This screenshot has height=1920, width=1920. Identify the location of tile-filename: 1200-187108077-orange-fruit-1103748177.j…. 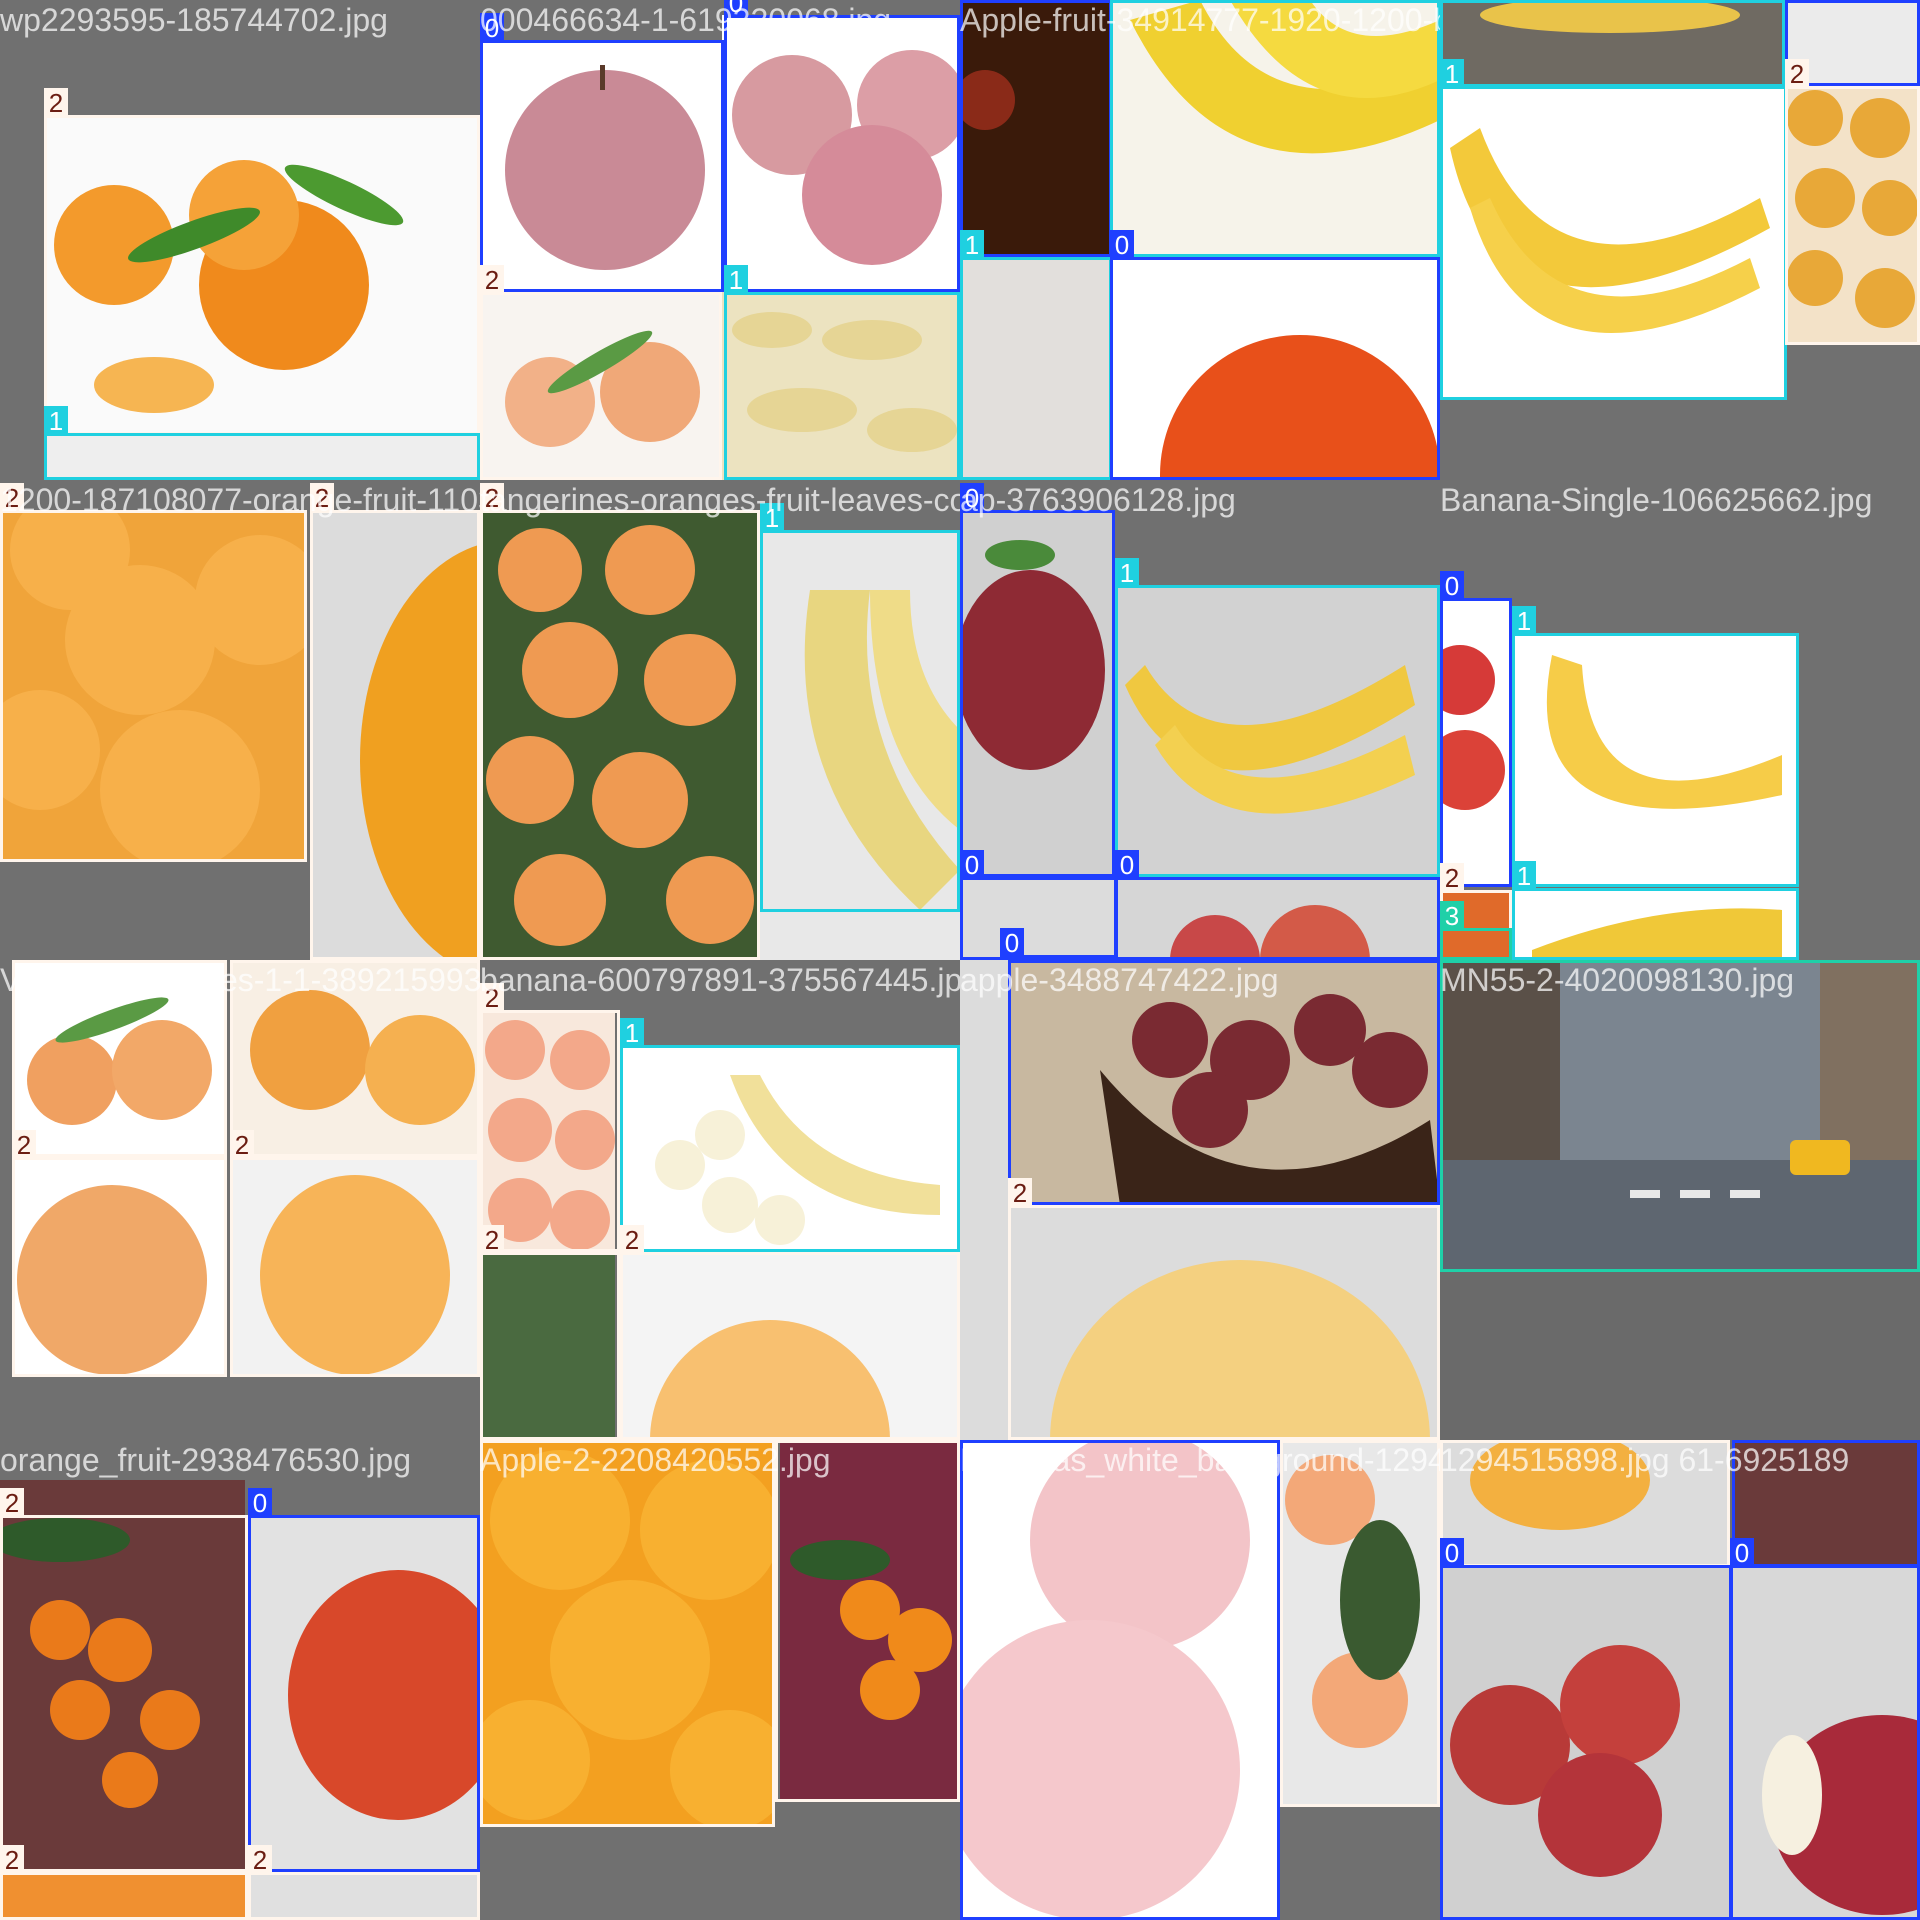
(240, 500).